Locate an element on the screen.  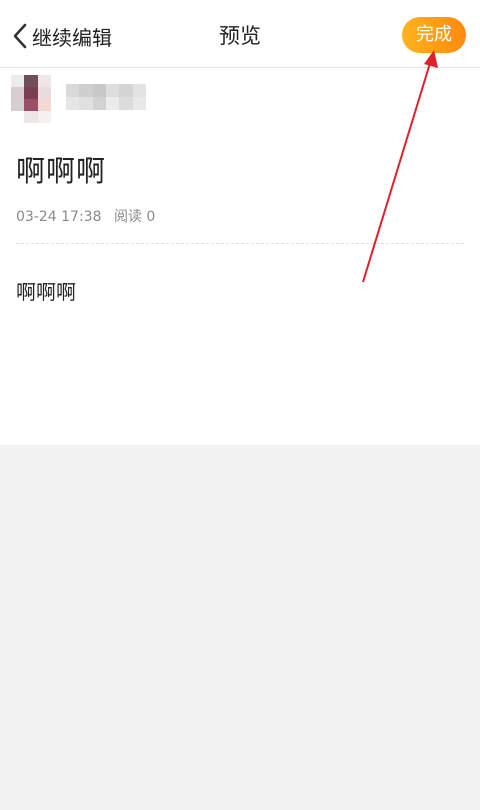
post-title: 啊啊啊 is located at coordinates (61, 171).